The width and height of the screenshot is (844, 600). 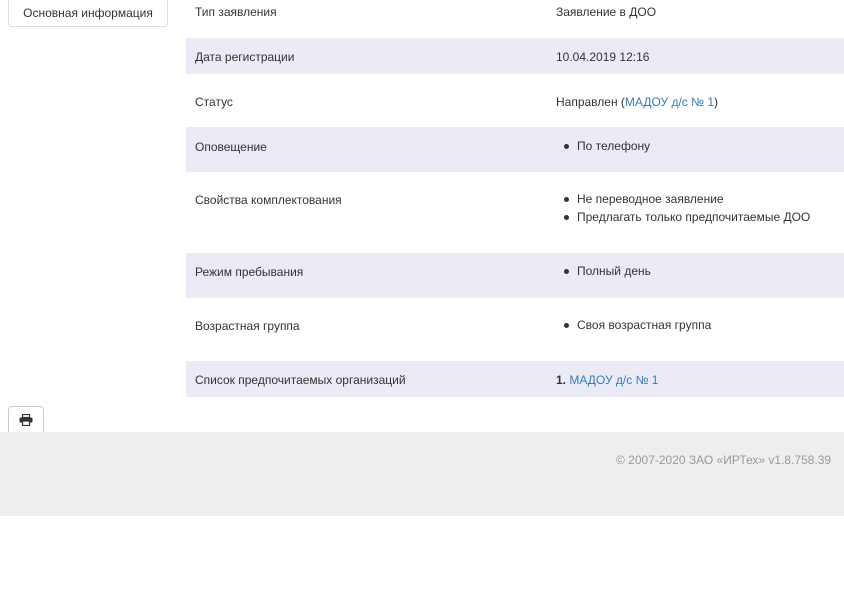 I want to click on notification-label: Оповещение, so click(x=231, y=147).